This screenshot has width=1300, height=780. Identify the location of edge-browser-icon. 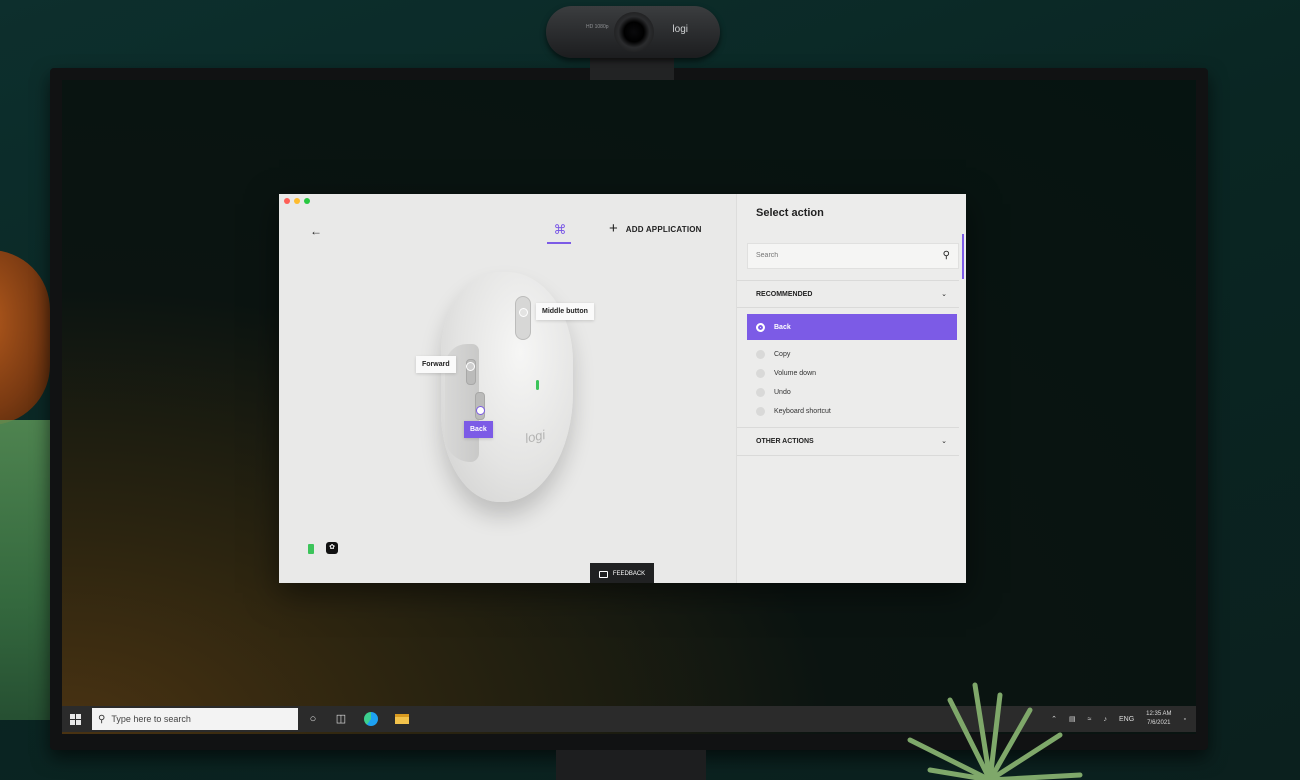
(371, 719).